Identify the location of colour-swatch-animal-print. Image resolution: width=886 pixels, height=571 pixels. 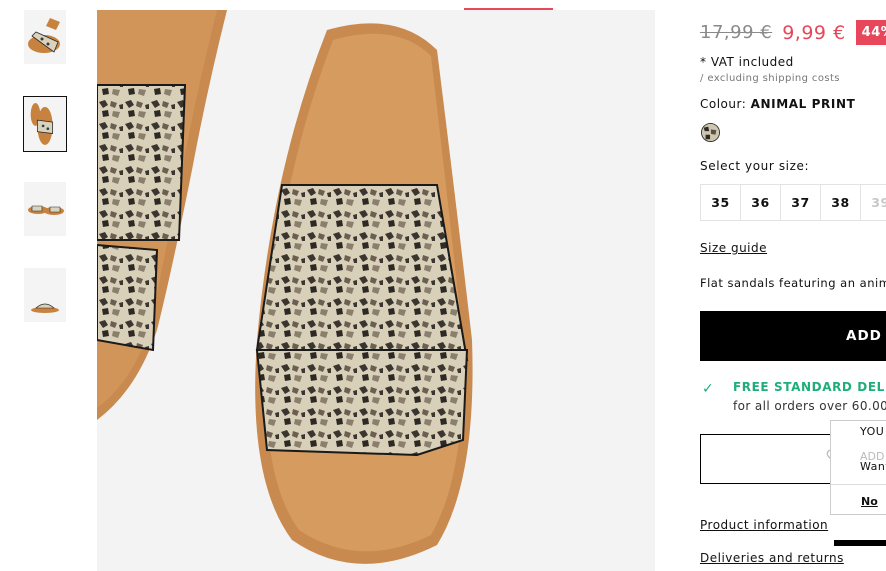
(710, 132).